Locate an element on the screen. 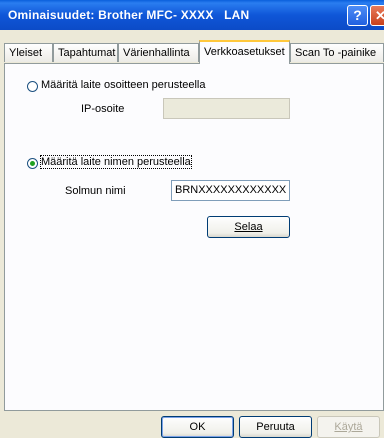  ip-address-label: IP-osoite is located at coordinates (103, 109).